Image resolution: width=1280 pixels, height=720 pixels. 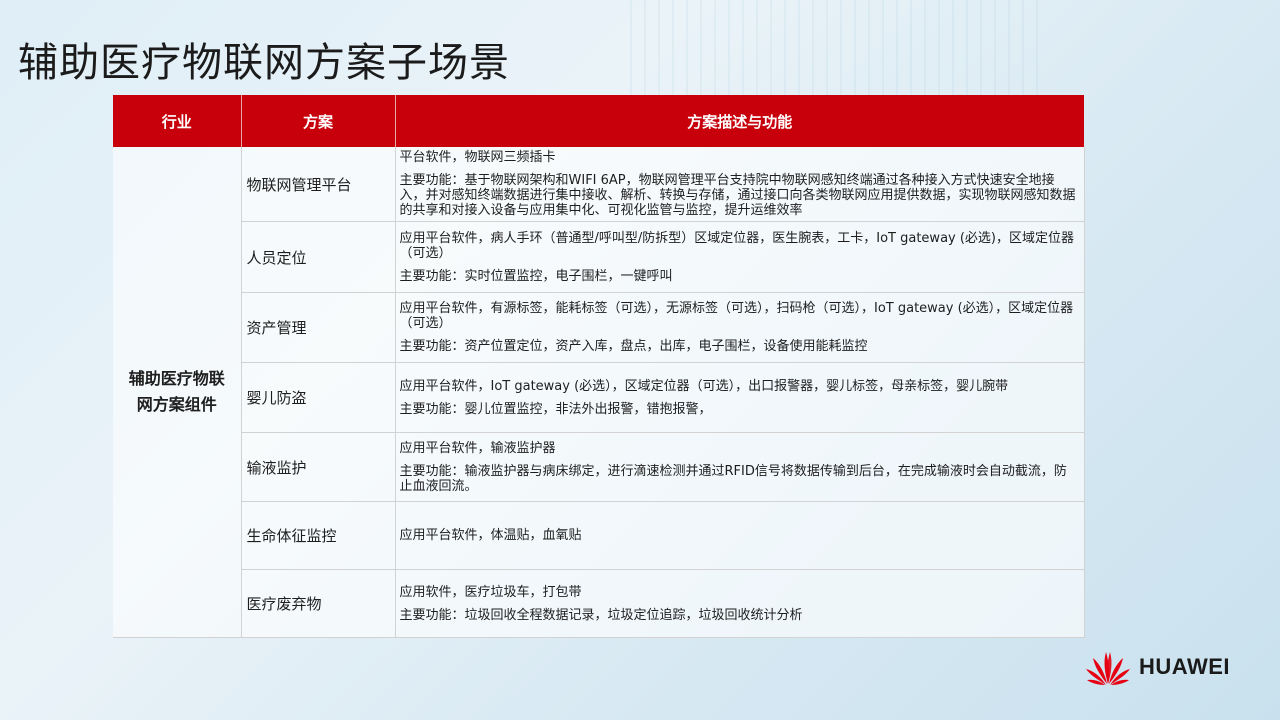 I want to click on industry-label: 辅助医疗物联网方案组件, so click(x=176, y=391).